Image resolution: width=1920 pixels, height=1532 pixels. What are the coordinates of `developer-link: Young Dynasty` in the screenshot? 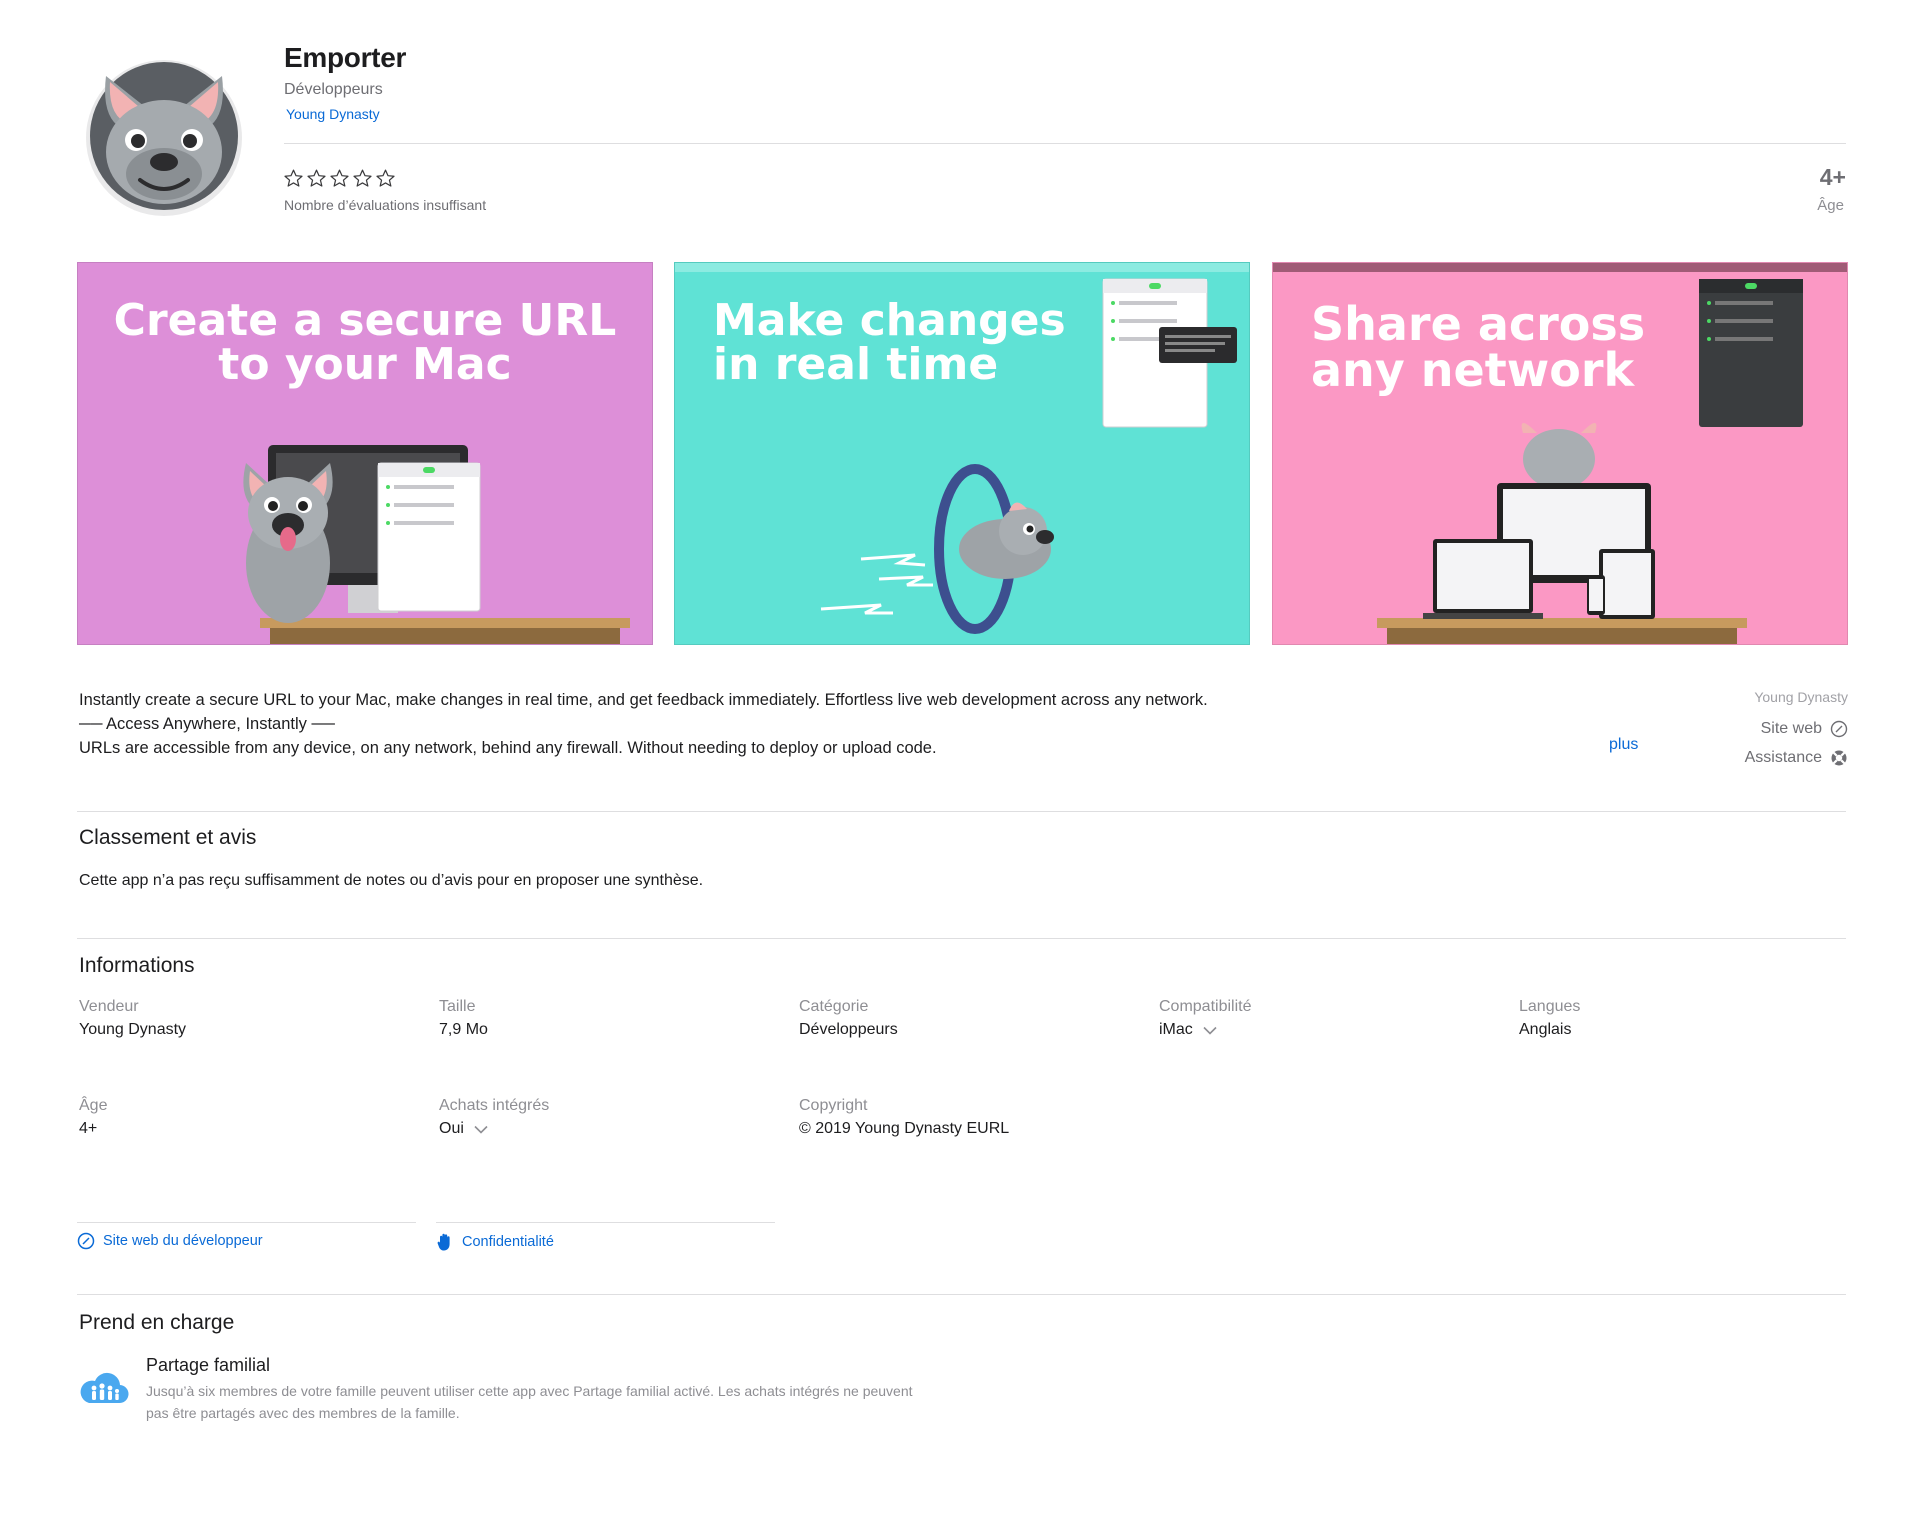 It's located at (333, 114).